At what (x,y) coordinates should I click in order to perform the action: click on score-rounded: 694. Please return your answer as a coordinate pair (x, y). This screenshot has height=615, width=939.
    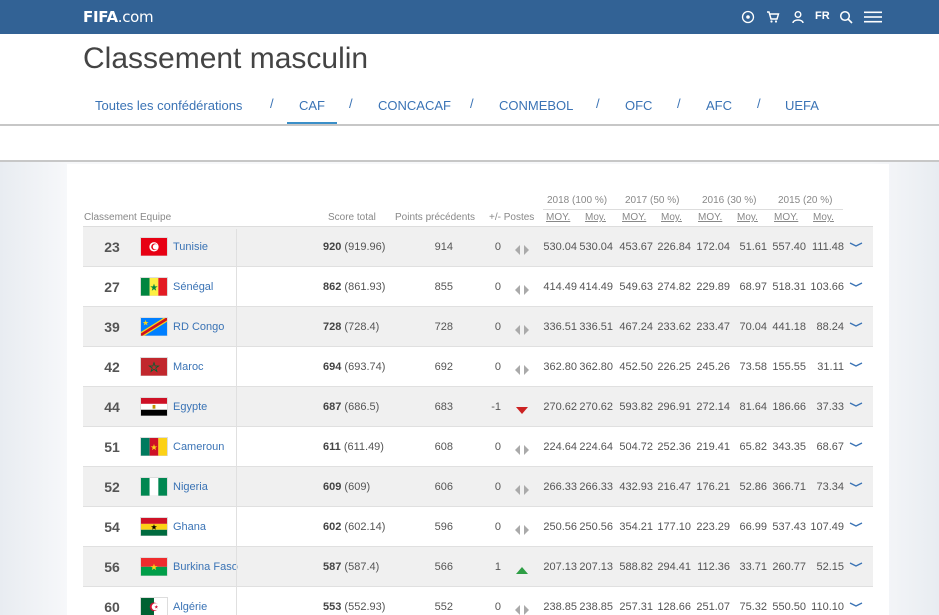
    Looking at the image, I should click on (332, 367).